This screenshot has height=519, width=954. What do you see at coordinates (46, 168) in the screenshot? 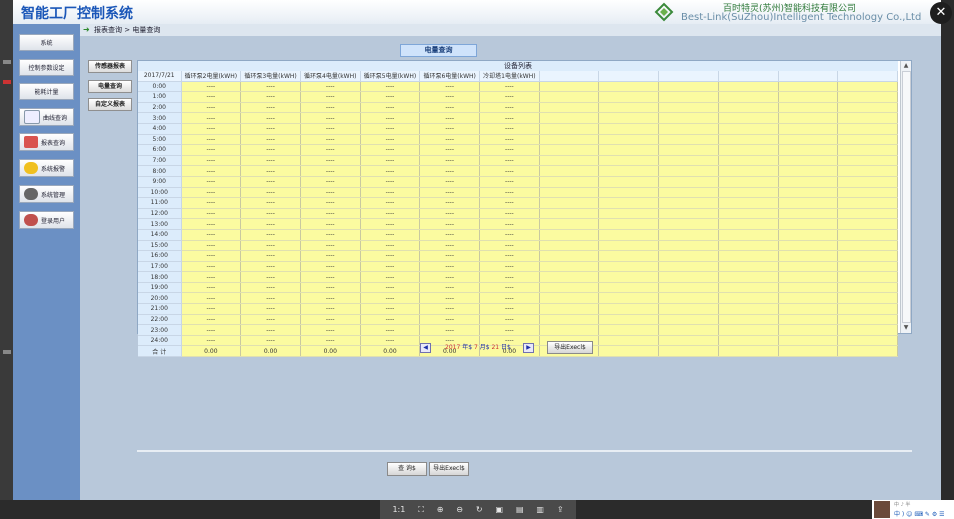
I see `sidebar-item-system-alarm: 系统报警` at bounding box center [46, 168].